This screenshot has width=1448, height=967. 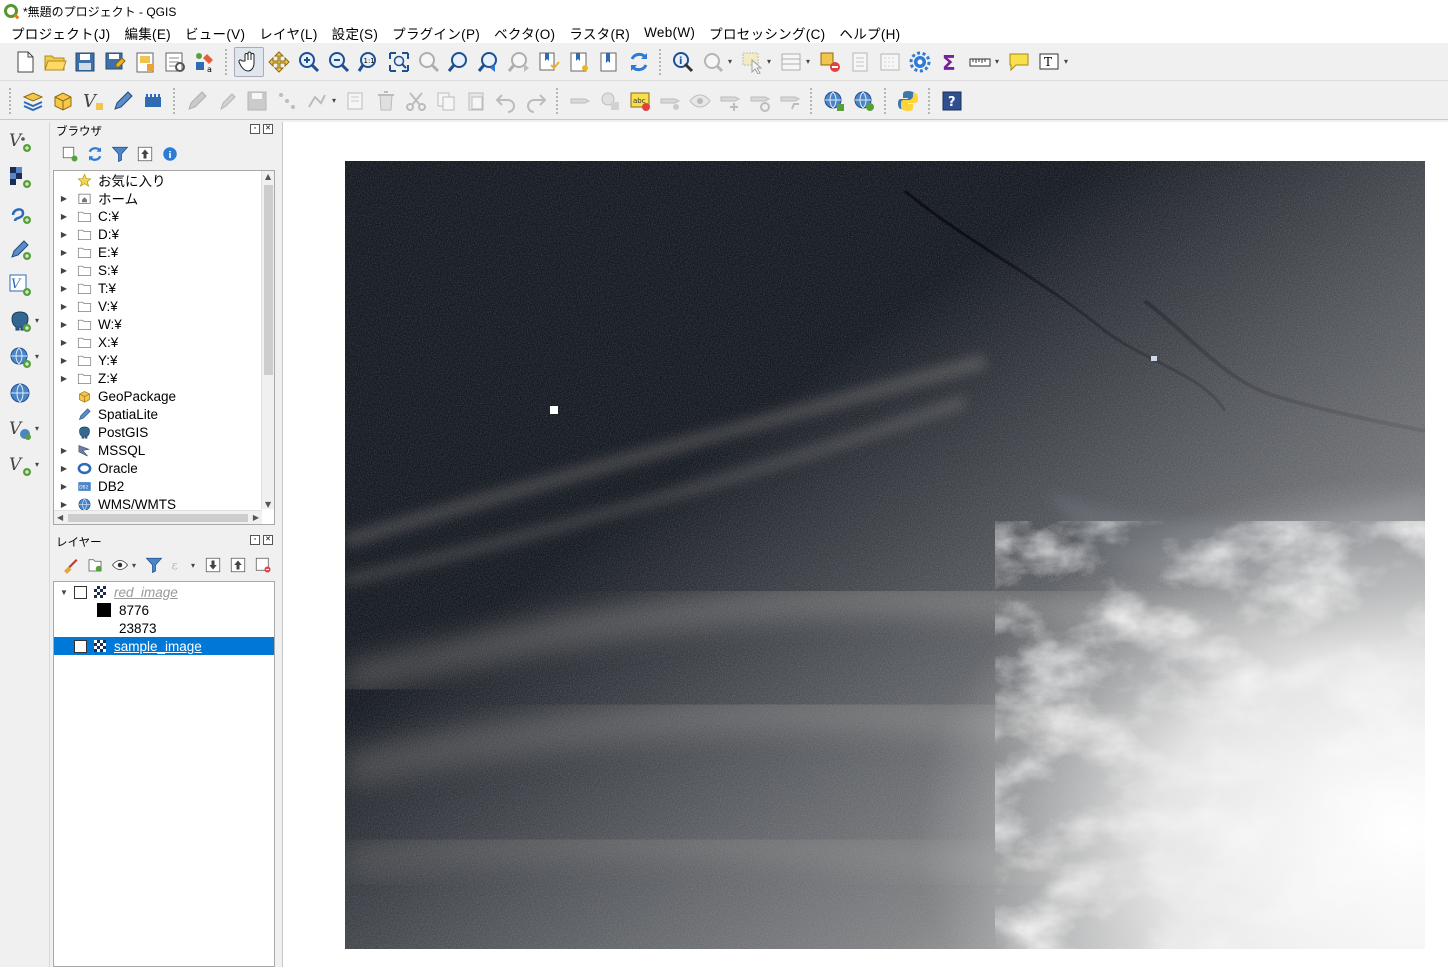 I want to click on delete-selected-icon, so click(x=386, y=101).